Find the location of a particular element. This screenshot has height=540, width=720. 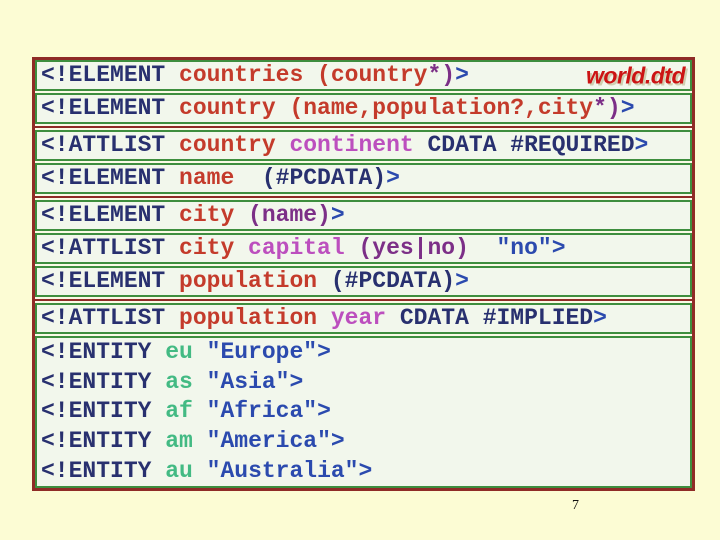

file-name-label: world.dtd is located at coordinates (635, 75).